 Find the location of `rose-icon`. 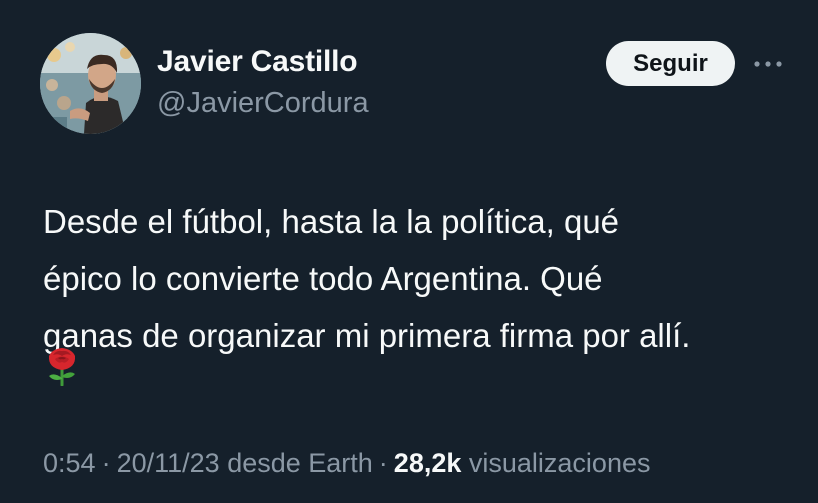

rose-icon is located at coordinates (62, 366).